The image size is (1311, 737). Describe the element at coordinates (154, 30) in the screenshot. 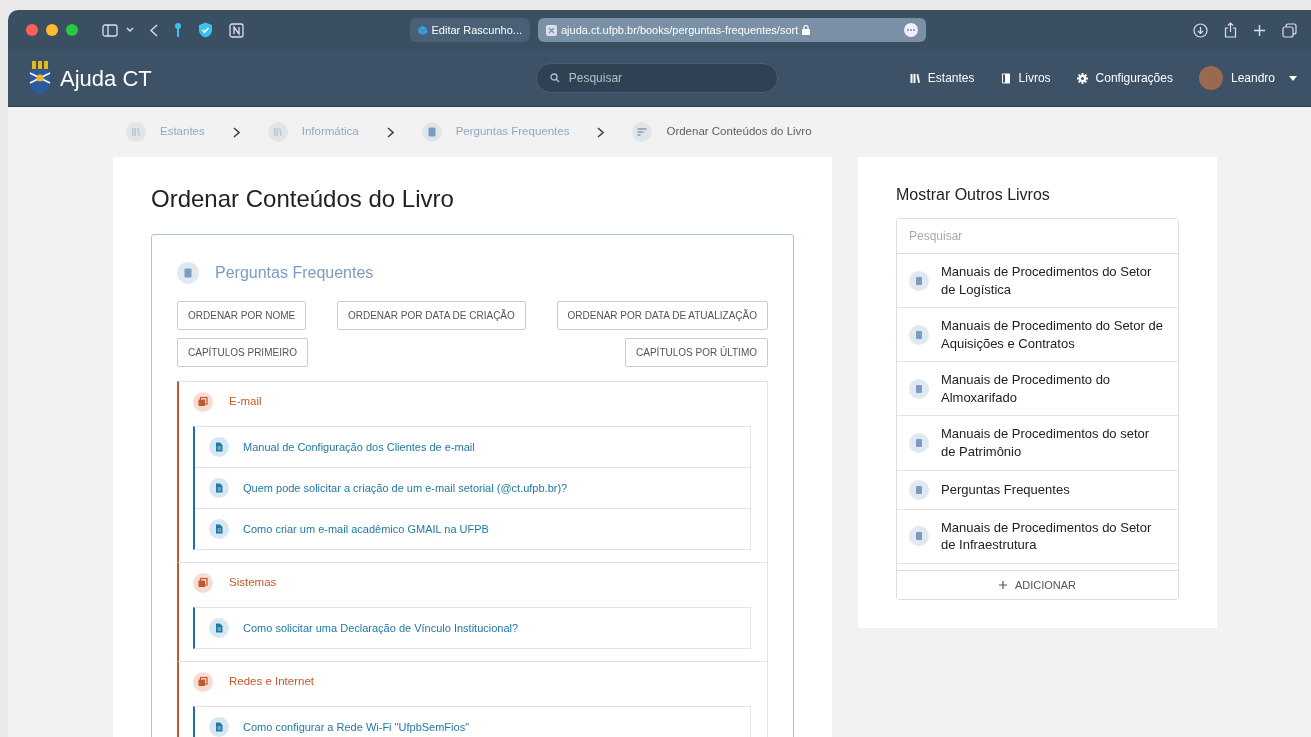

I see `back-icon` at that location.